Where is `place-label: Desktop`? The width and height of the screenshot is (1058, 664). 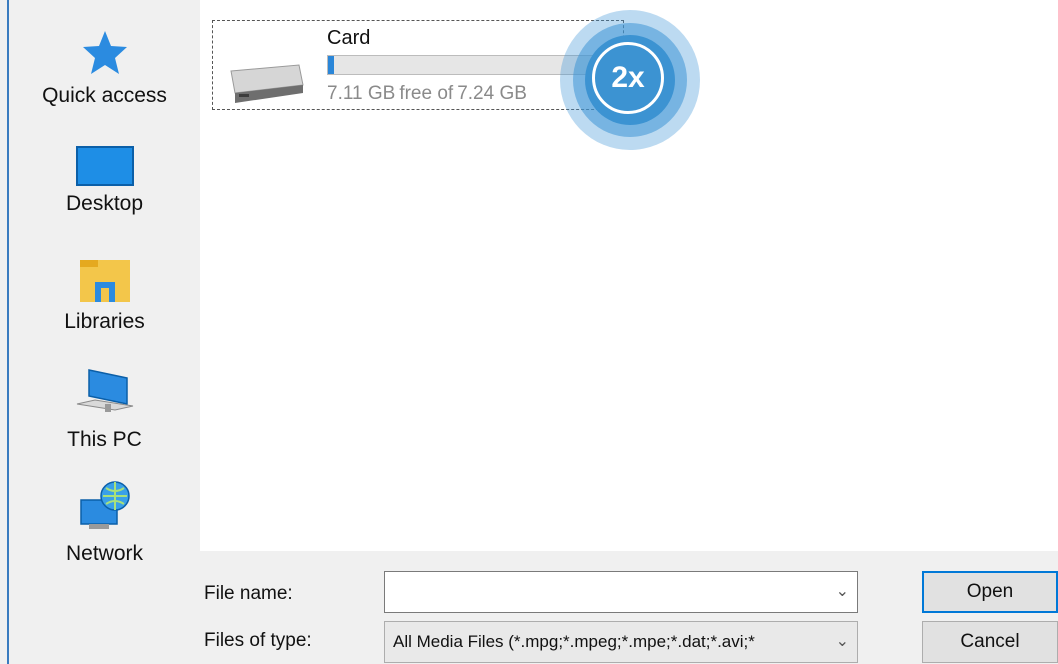 place-label: Desktop is located at coordinates (104, 203).